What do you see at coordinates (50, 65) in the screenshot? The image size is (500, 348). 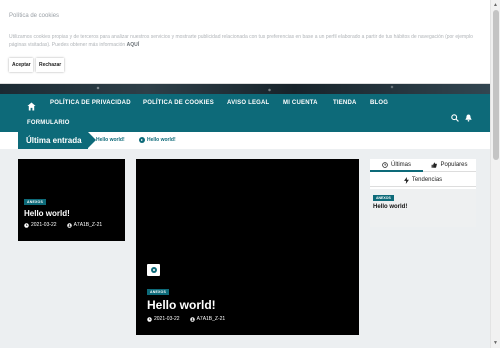 I see `reject-button: Rechazar` at bounding box center [50, 65].